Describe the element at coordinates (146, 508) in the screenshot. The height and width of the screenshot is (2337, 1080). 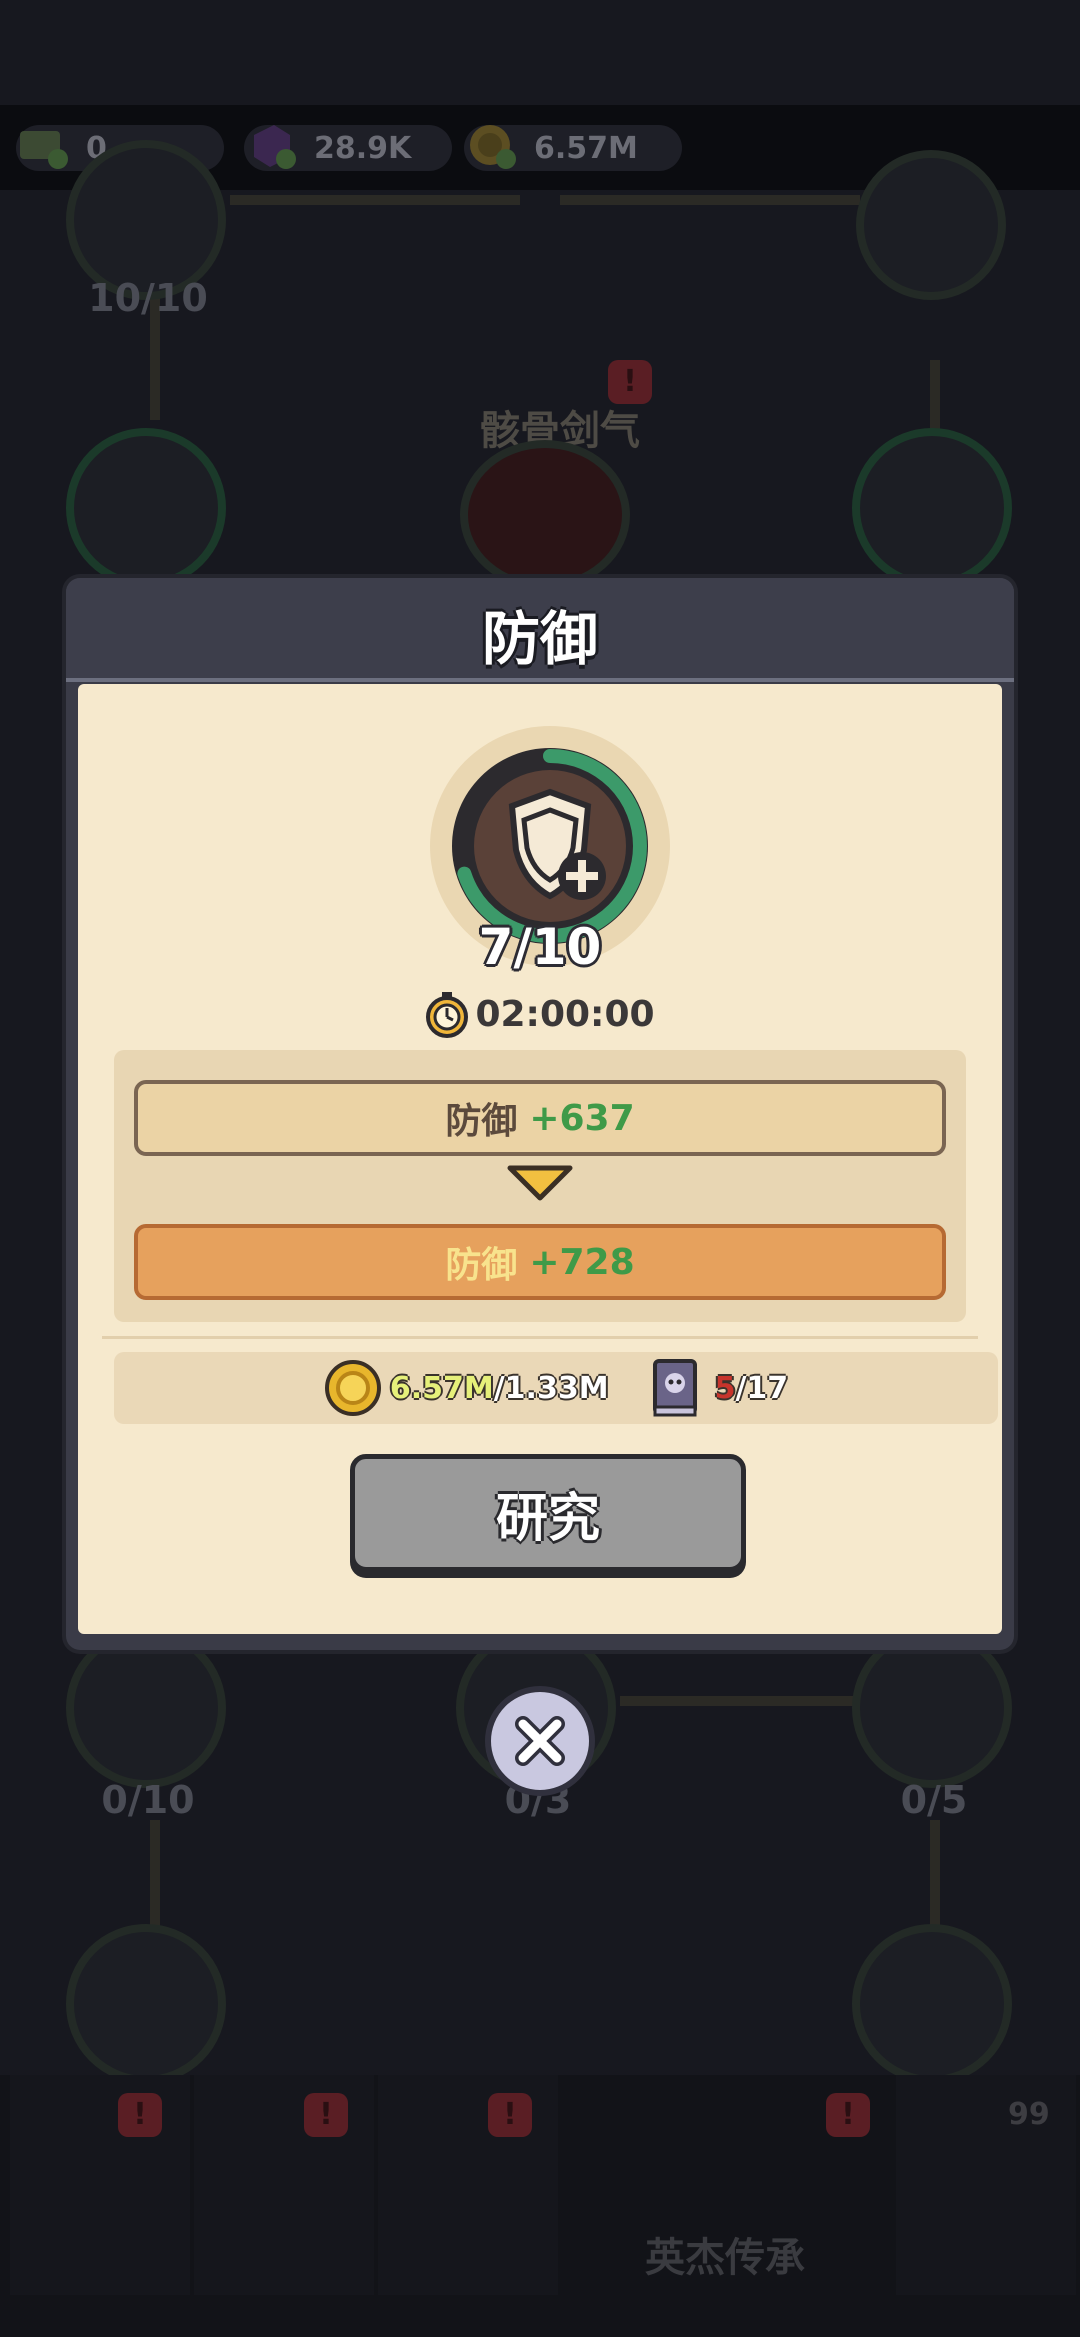
I see `tree-node-sword` at that location.